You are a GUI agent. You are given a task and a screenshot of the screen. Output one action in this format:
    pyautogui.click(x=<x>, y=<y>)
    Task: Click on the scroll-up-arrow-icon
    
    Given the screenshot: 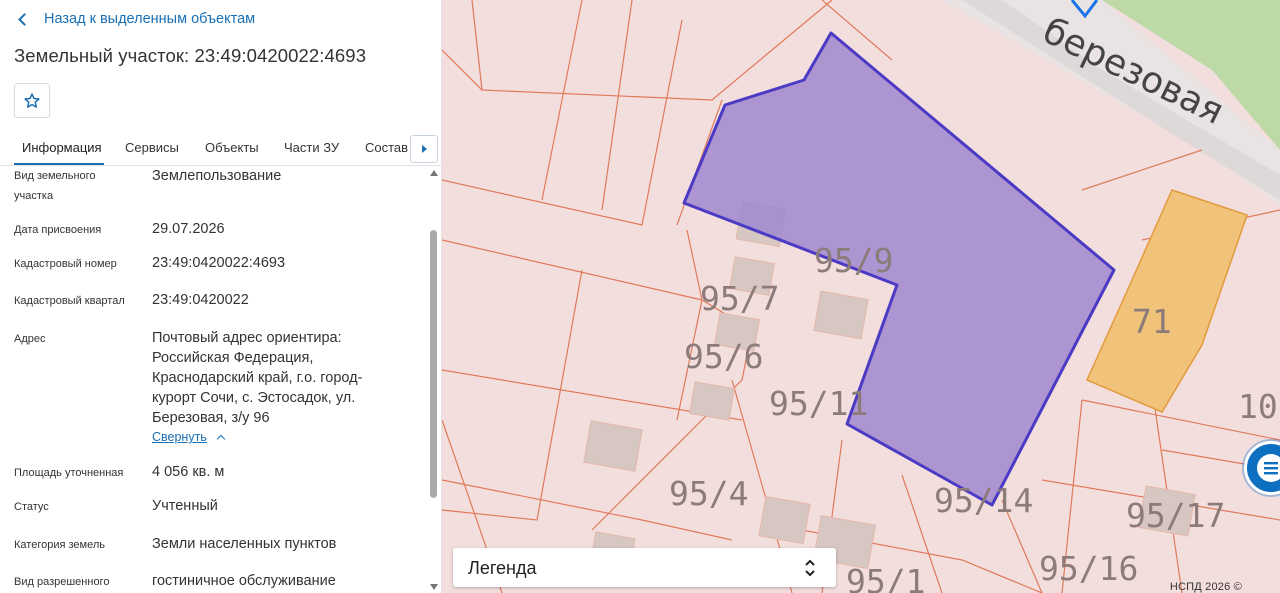 What is the action you would take?
    pyautogui.click(x=434, y=173)
    